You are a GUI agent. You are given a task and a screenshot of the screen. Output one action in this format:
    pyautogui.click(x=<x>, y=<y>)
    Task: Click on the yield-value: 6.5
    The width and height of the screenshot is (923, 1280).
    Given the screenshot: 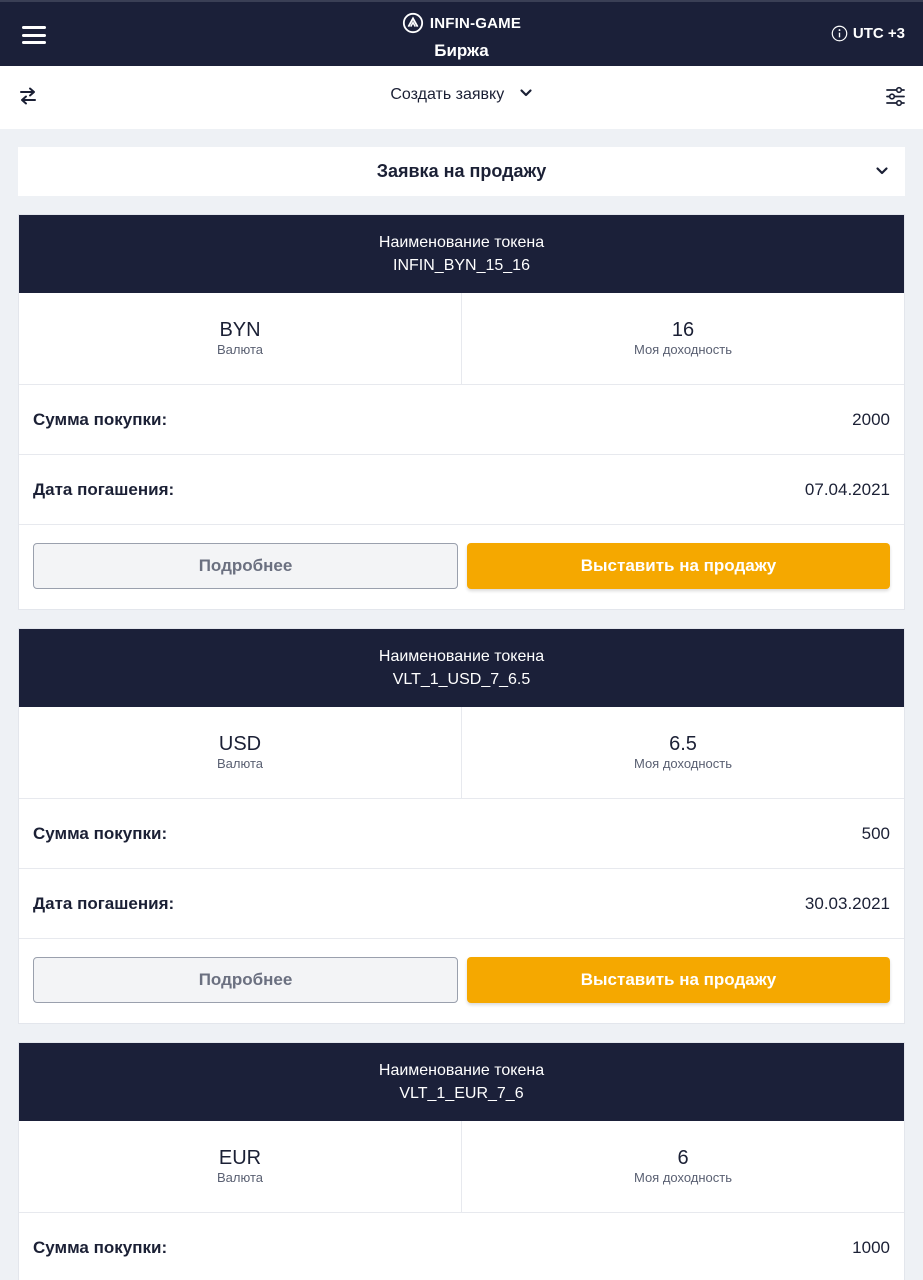 What is the action you would take?
    pyautogui.click(x=683, y=744)
    